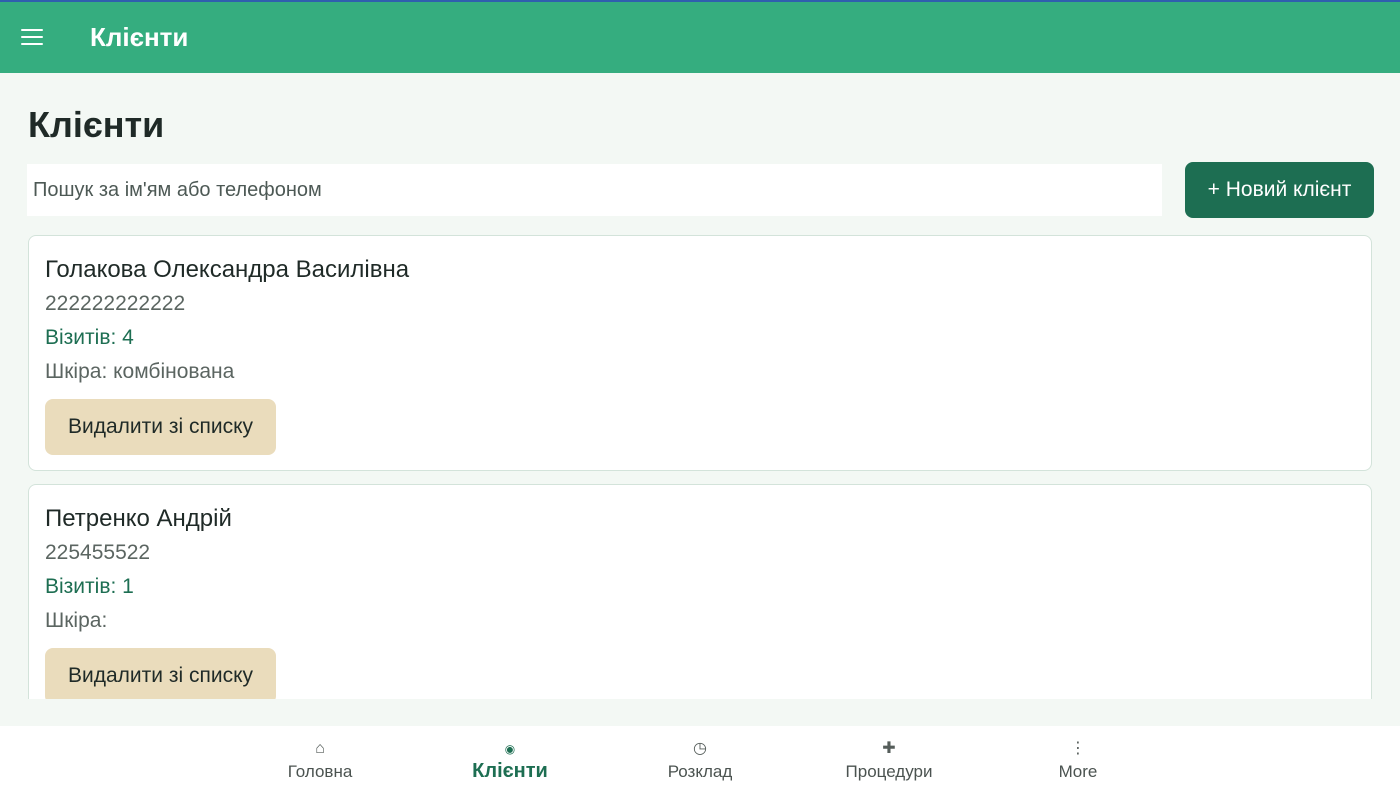 This screenshot has width=1400, height=790. Describe the element at coordinates (1078, 758) in the screenshot. I see `nav-item-more: ⋮ More` at that location.